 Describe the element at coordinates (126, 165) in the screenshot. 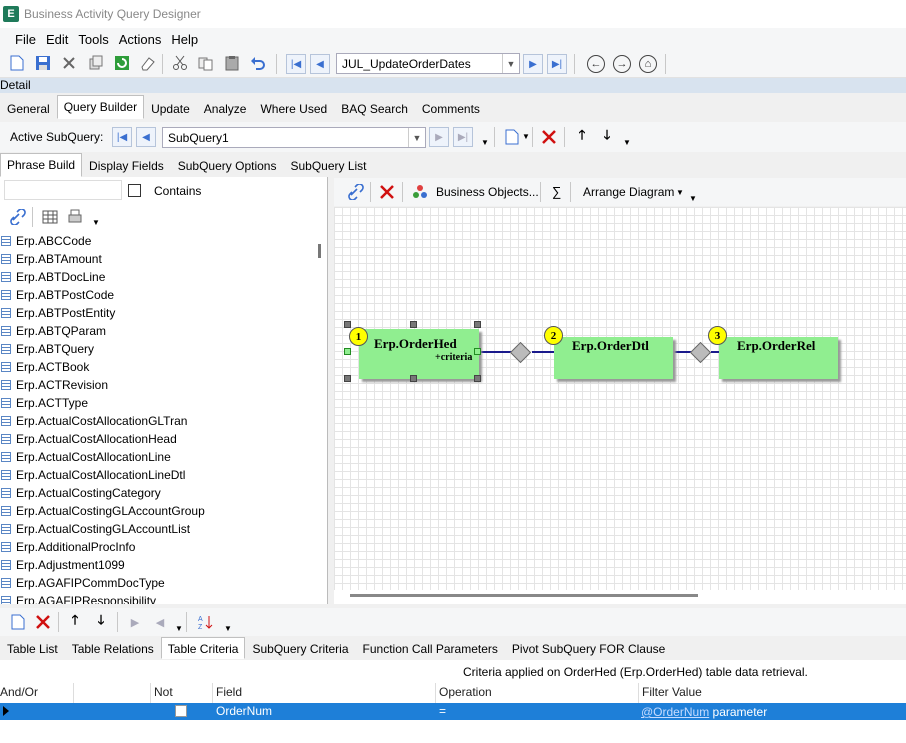

I see `tab-display-fields: Display Fields` at that location.